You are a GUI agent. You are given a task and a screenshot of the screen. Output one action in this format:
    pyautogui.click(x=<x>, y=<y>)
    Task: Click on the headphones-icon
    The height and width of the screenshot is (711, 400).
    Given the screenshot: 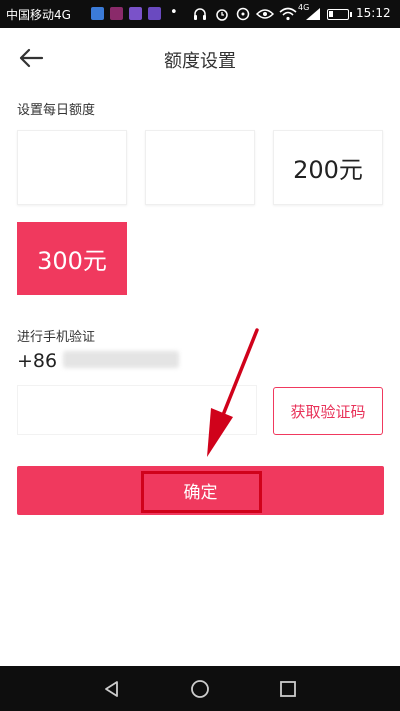 What is the action you would take?
    pyautogui.click(x=200, y=14)
    